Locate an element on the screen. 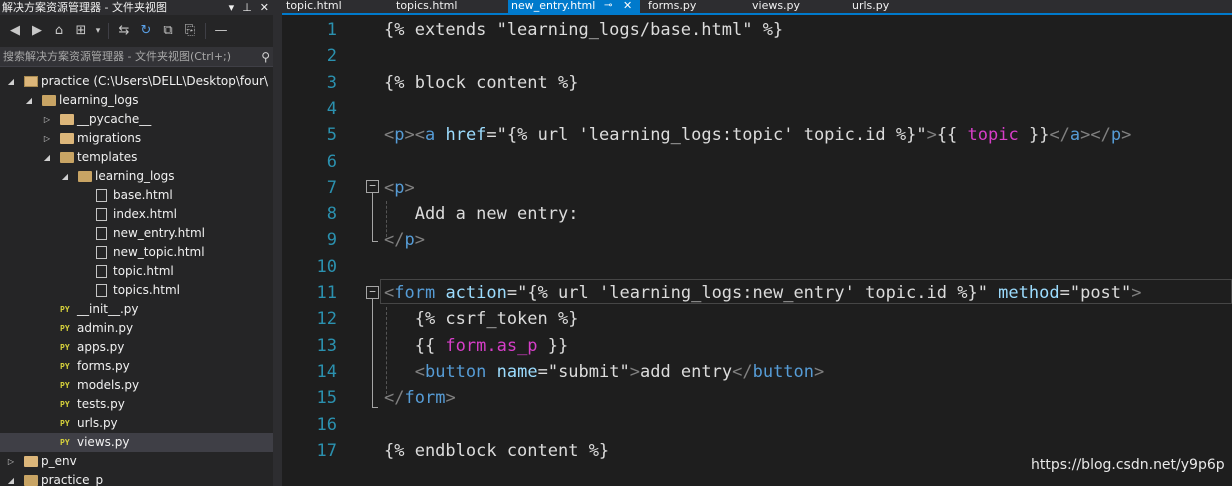 The height and width of the screenshot is (486, 1232). code-line: </form> is located at coordinates (420, 398).